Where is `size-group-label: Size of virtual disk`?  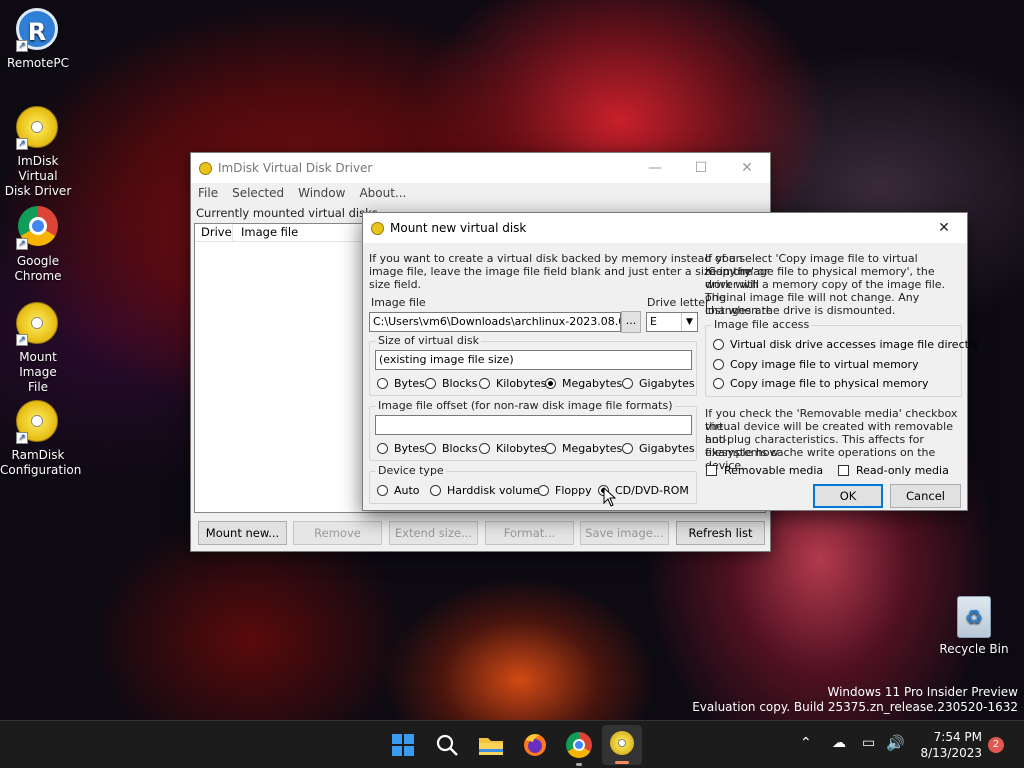 size-group-label: Size of virtual disk is located at coordinates (428, 340).